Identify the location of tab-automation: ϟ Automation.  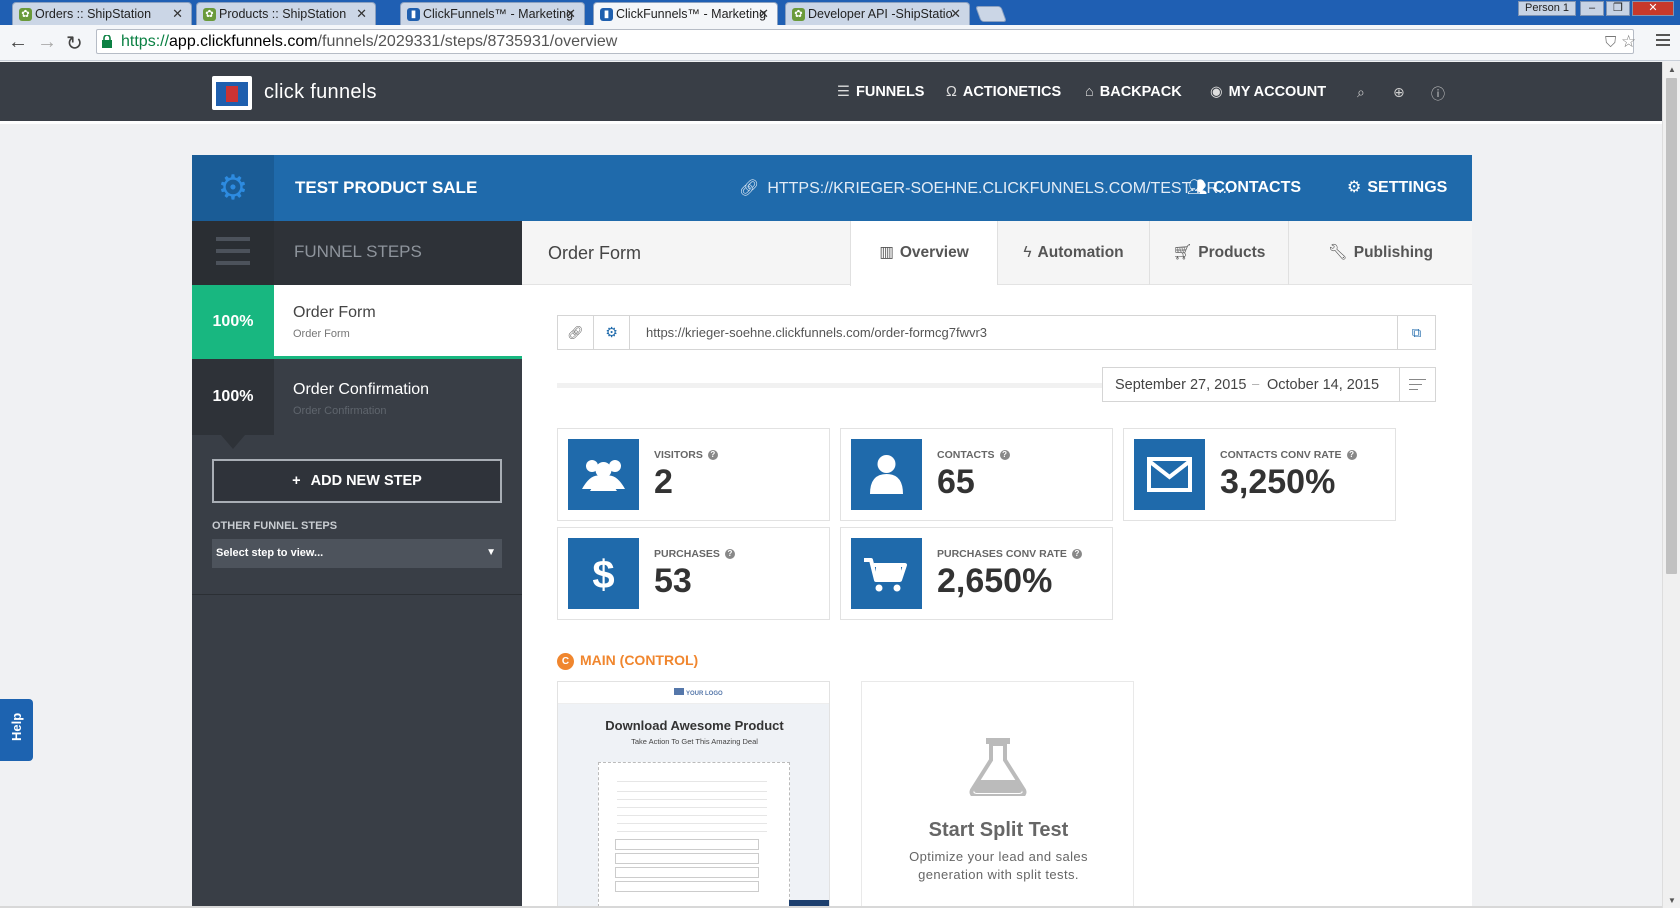
(1073, 253).